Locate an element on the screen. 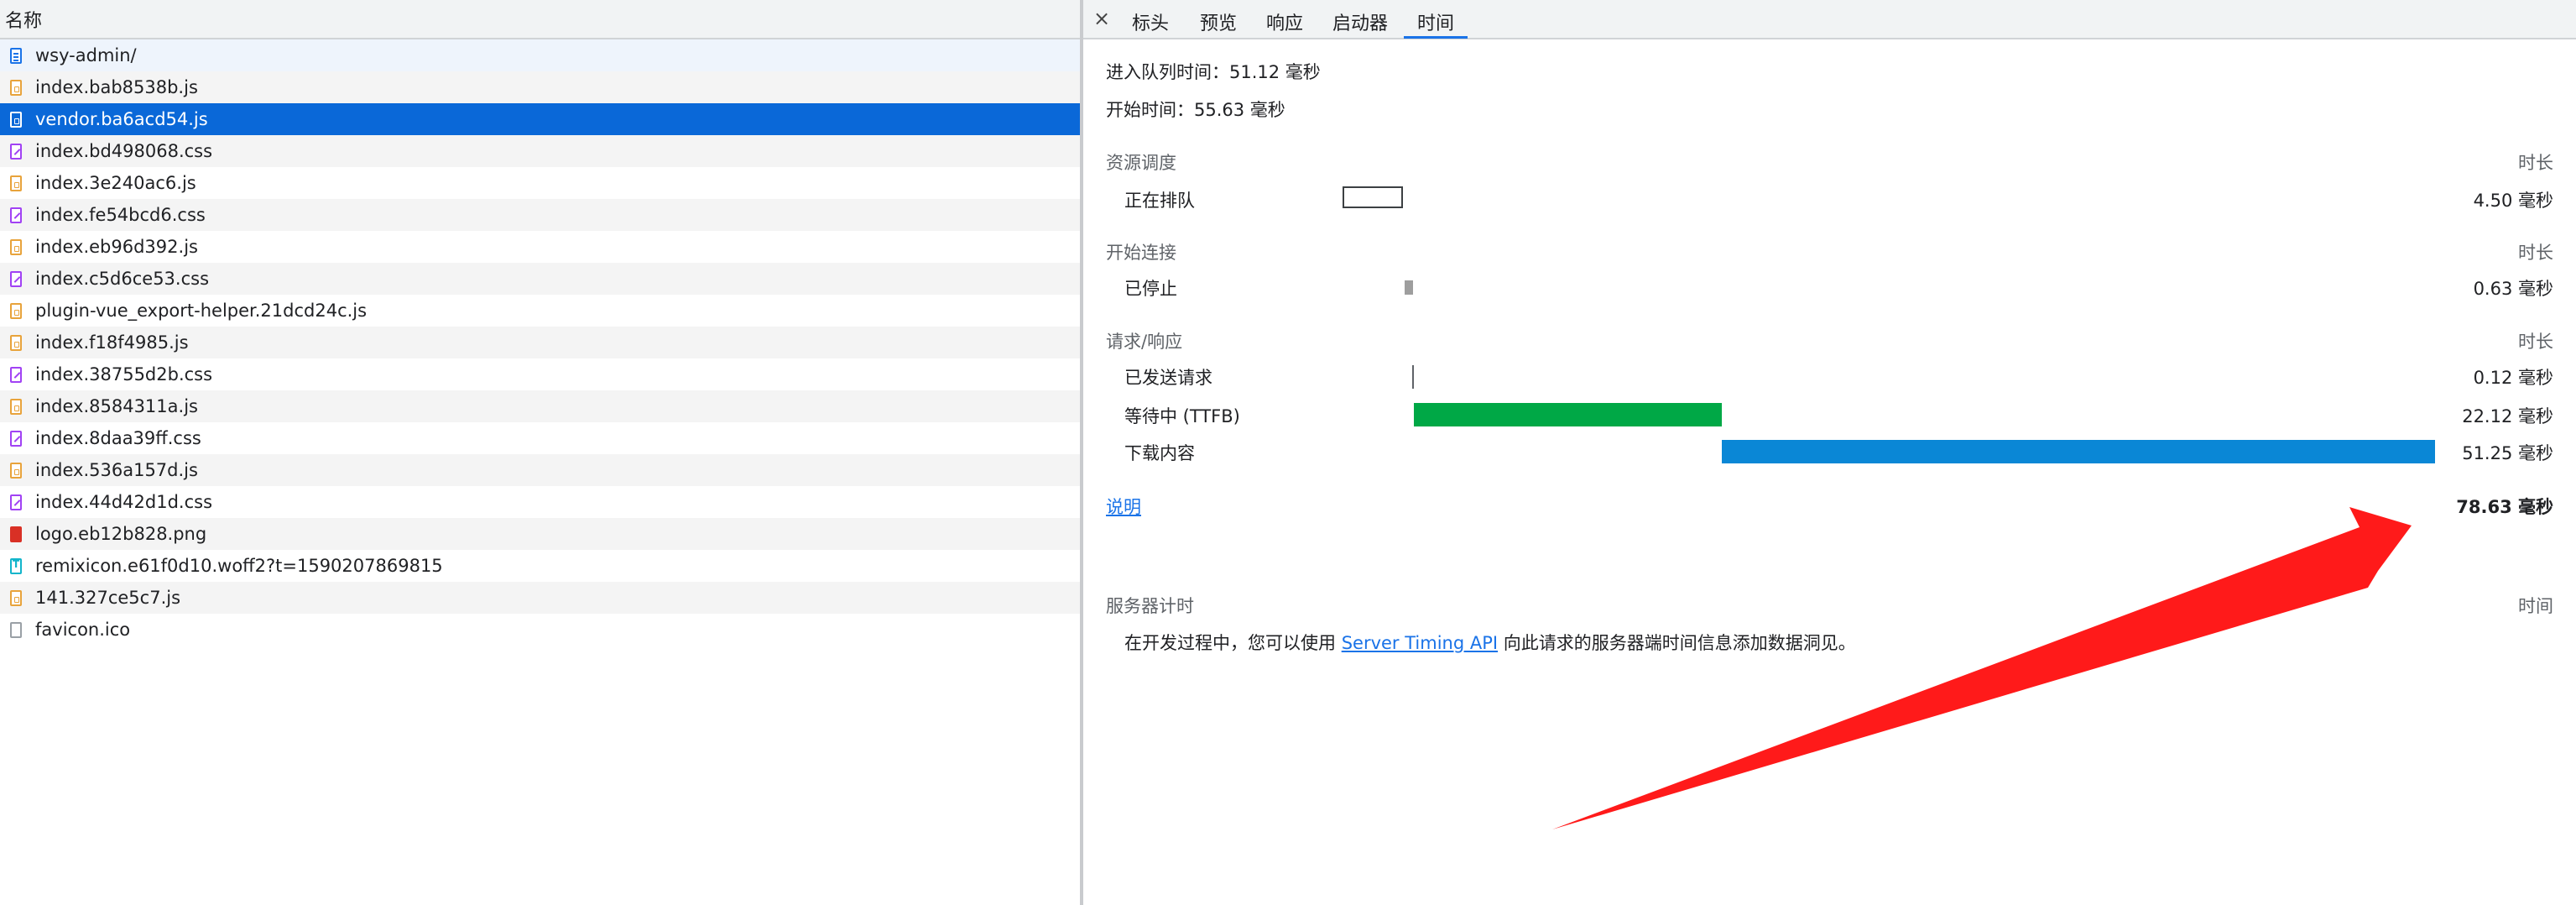 This screenshot has width=2576, height=905. request-name: logo.eb12b828.png is located at coordinates (121, 534).